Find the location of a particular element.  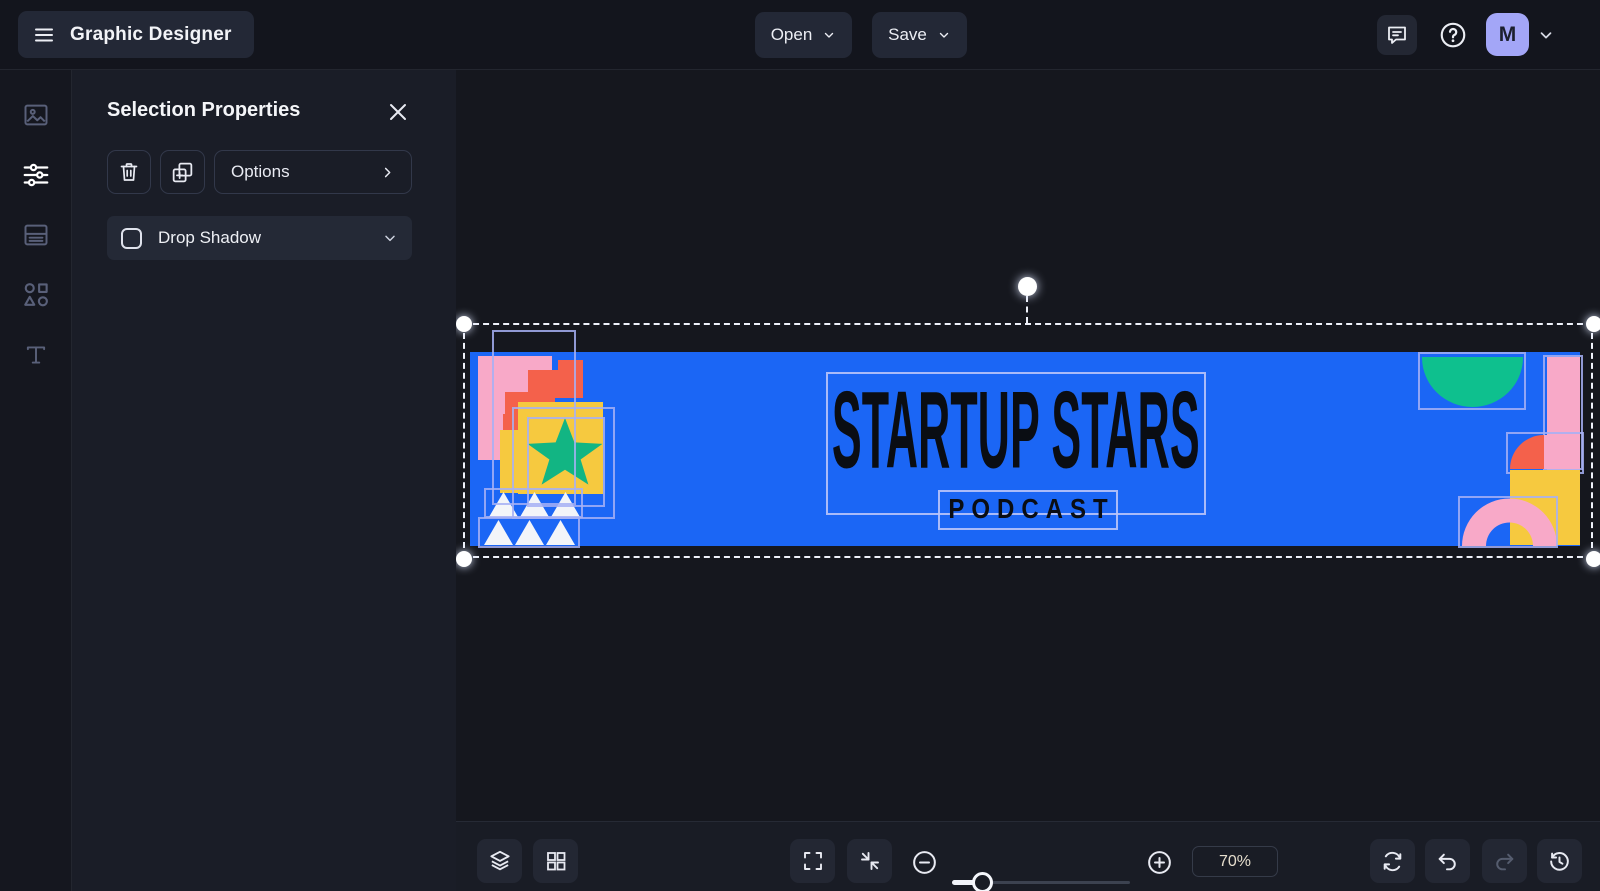

top-bar: Graphic Designer Open Save M is located at coordinates (800, 35).